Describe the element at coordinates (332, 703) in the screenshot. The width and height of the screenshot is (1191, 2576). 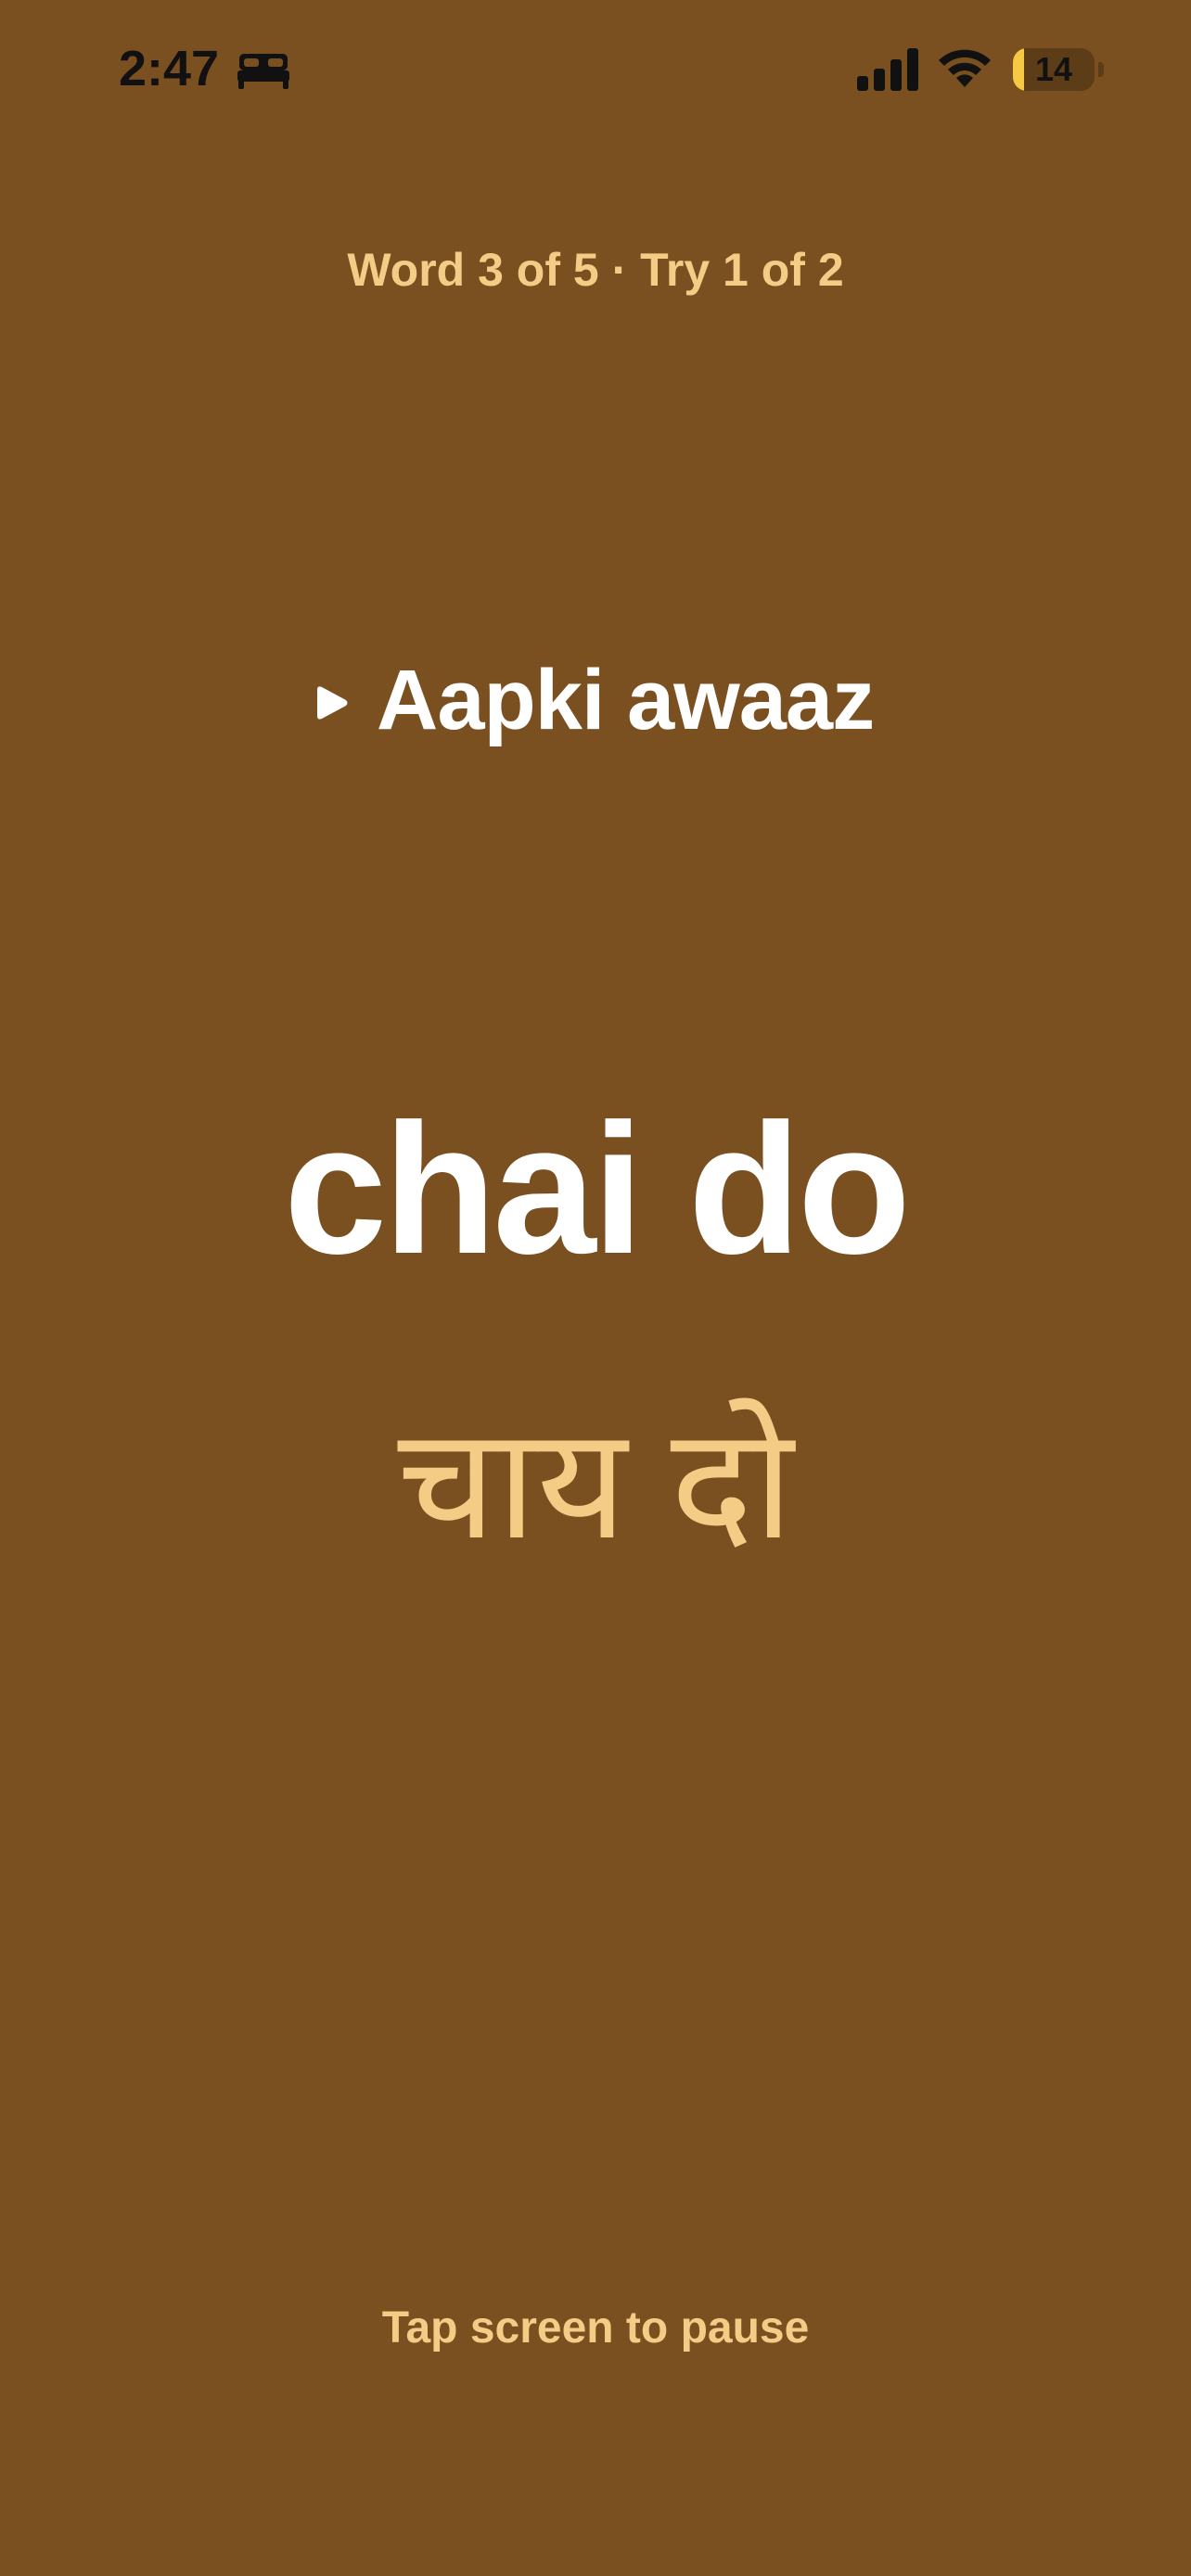
I see `play-icon` at that location.